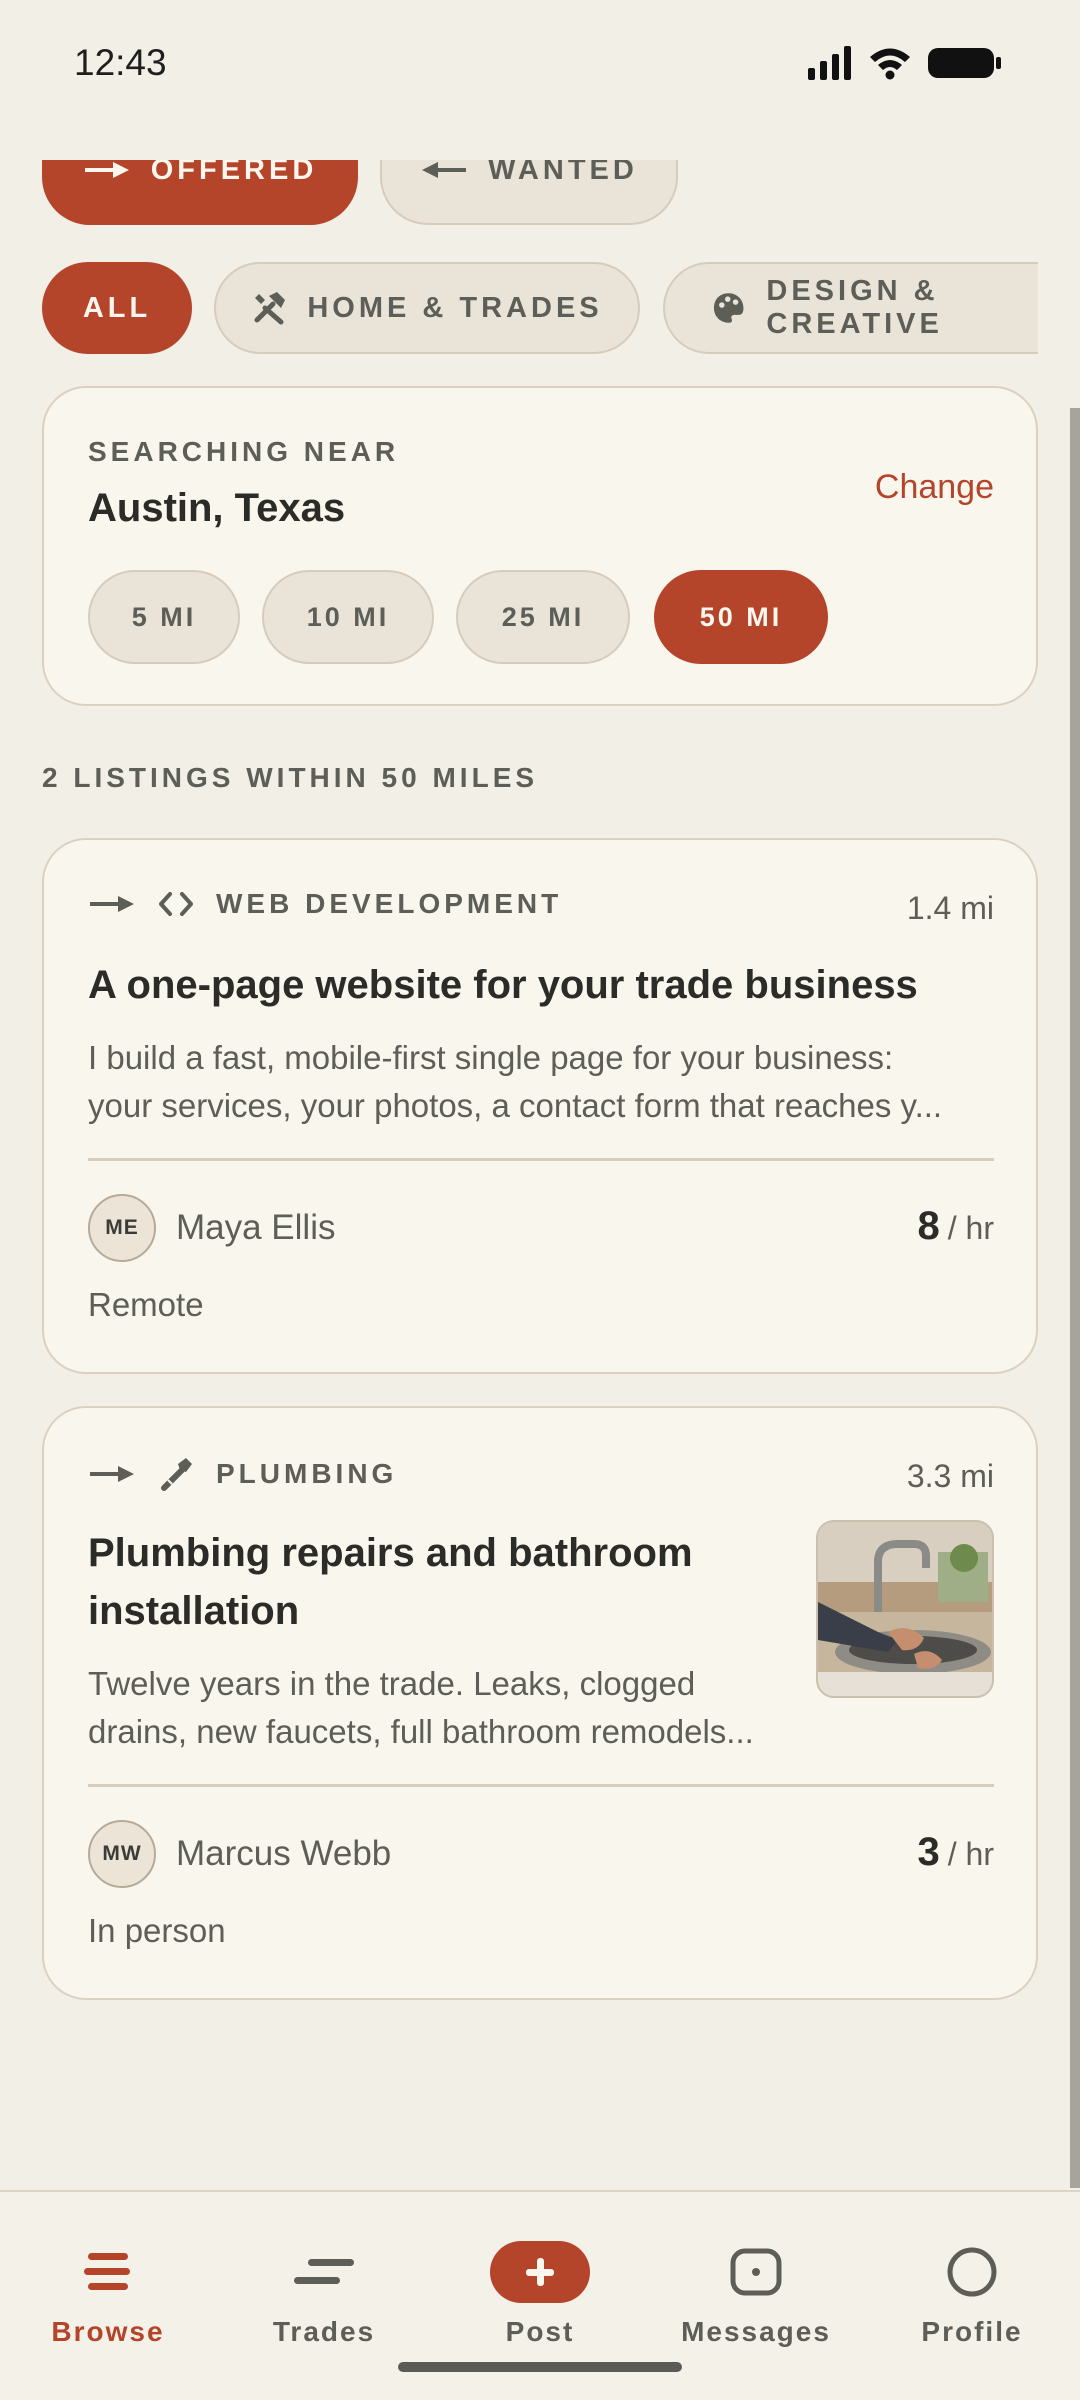 The width and height of the screenshot is (1080, 2400). Describe the element at coordinates (854, 307) in the screenshot. I see `category-design-label: DESIGN & CREATIVE` at that location.